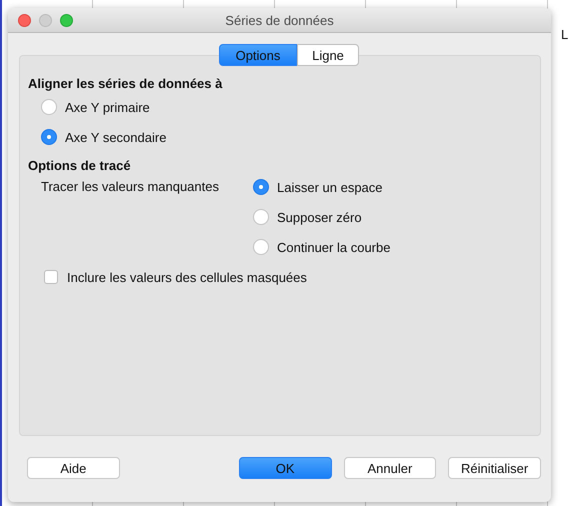 Image resolution: width=570 pixels, height=506 pixels. Describe the element at coordinates (66, 20) in the screenshot. I see `zoom-icon` at that location.